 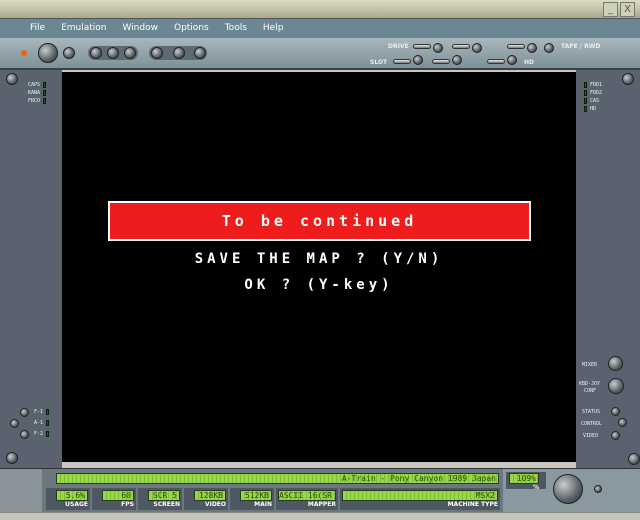 I want to click on mixer-label: MIXER, so click(x=590, y=365).